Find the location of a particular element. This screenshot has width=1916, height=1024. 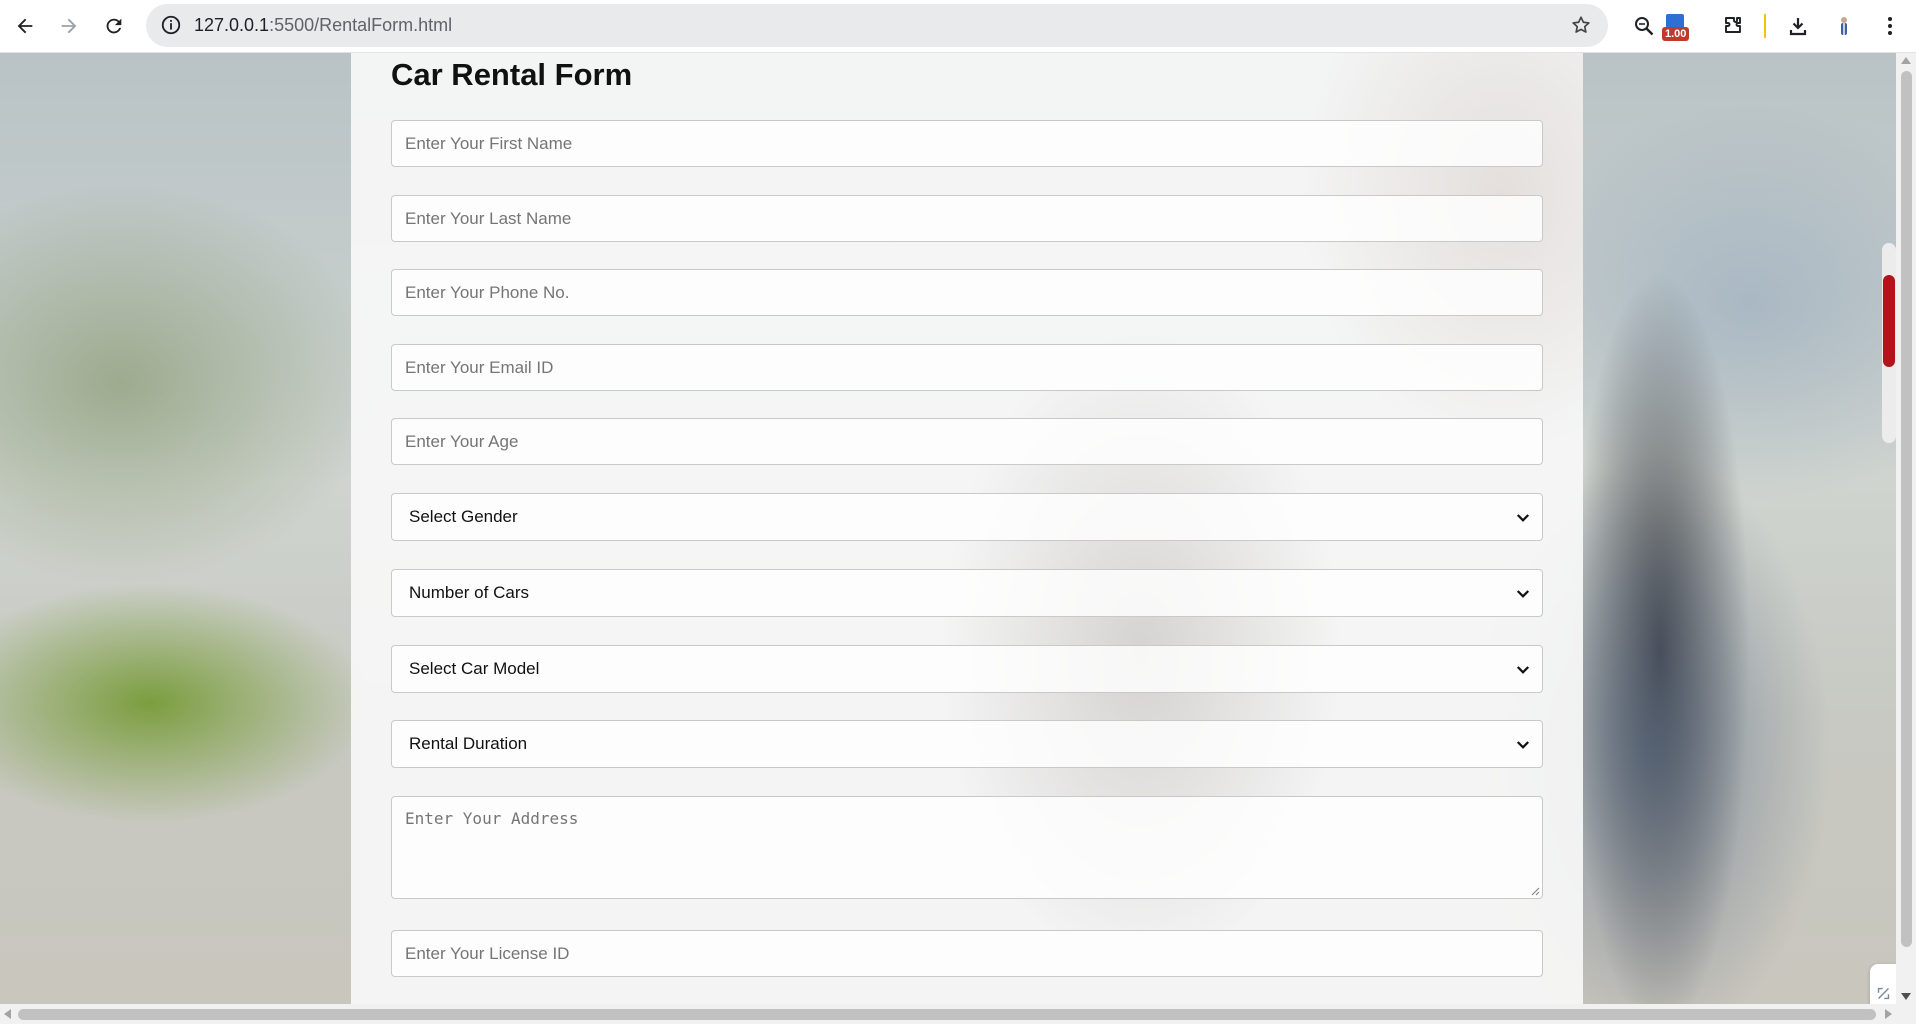

scroll-down-icon is located at coordinates (1906, 996).